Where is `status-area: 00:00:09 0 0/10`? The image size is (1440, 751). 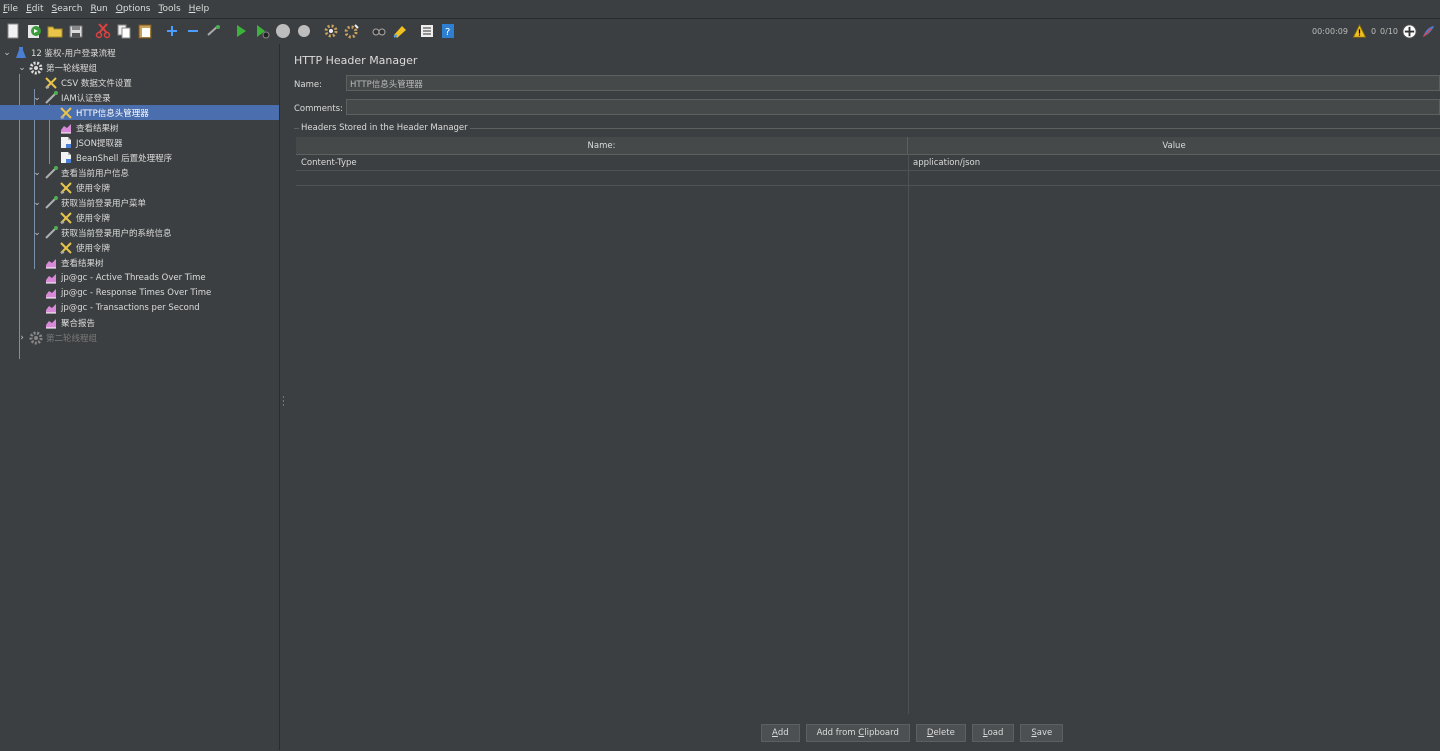
status-area: 00:00:09 0 0/10 is located at coordinates (1374, 31).